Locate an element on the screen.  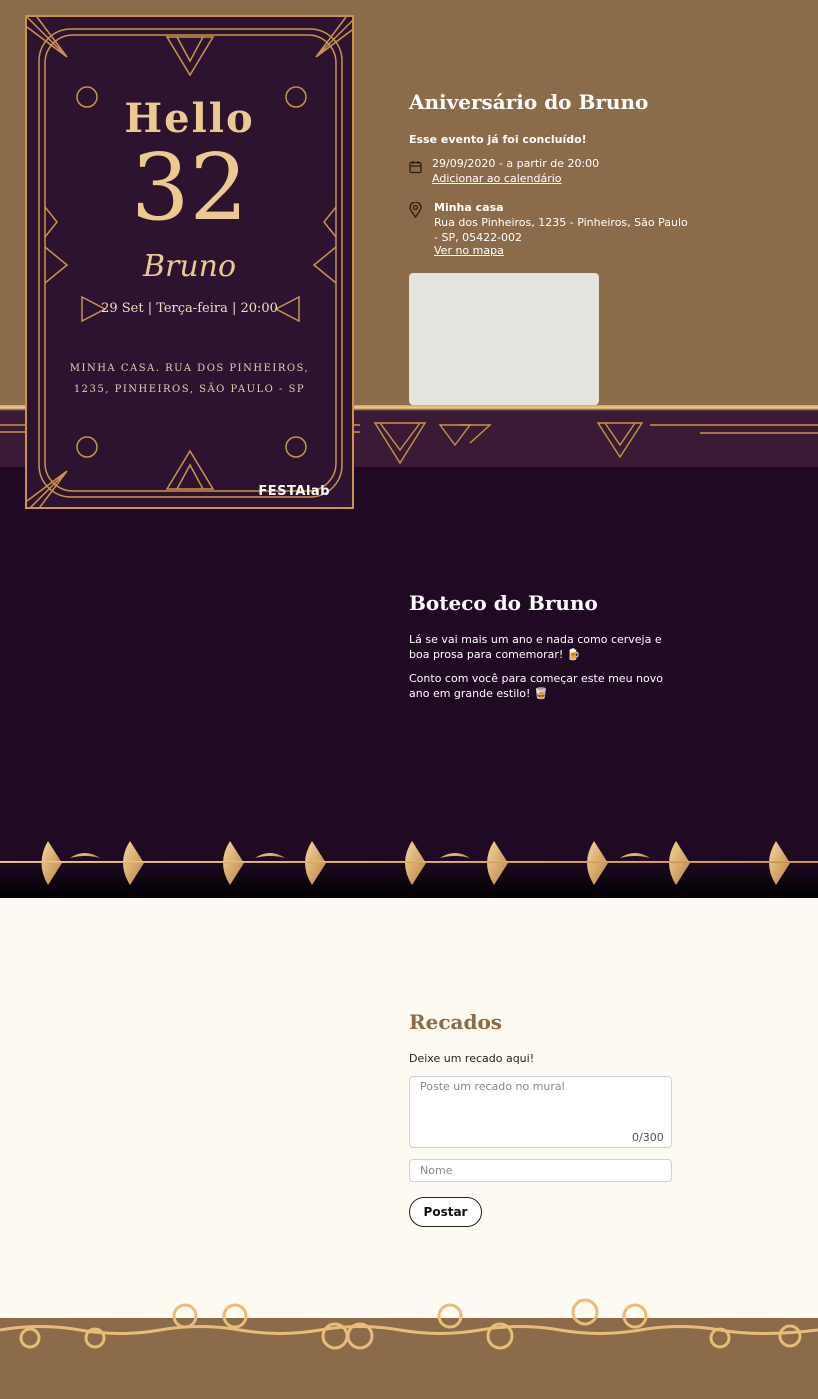
invite-address-line2: 1235, PINHEIROS, SÃO PAULO - SP is located at coordinates (189, 389).